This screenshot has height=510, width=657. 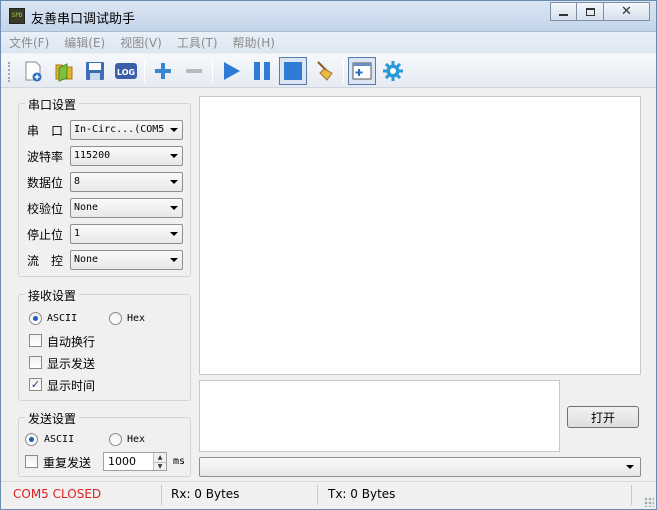 I want to click on stop-button, so click(x=293, y=71).